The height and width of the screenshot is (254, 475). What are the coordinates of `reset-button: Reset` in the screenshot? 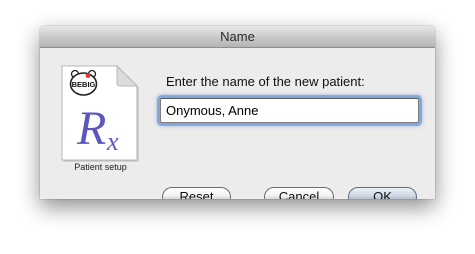 It's located at (196, 193).